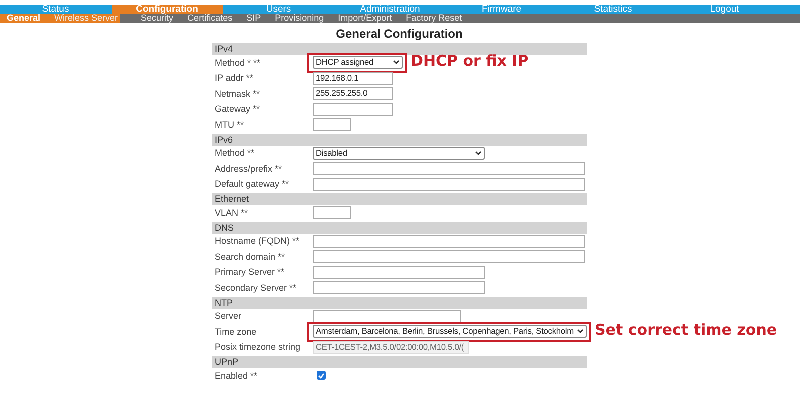 The width and height of the screenshot is (800, 400). Describe the element at coordinates (232, 213) in the screenshot. I see `field-label: VLAN **` at that location.